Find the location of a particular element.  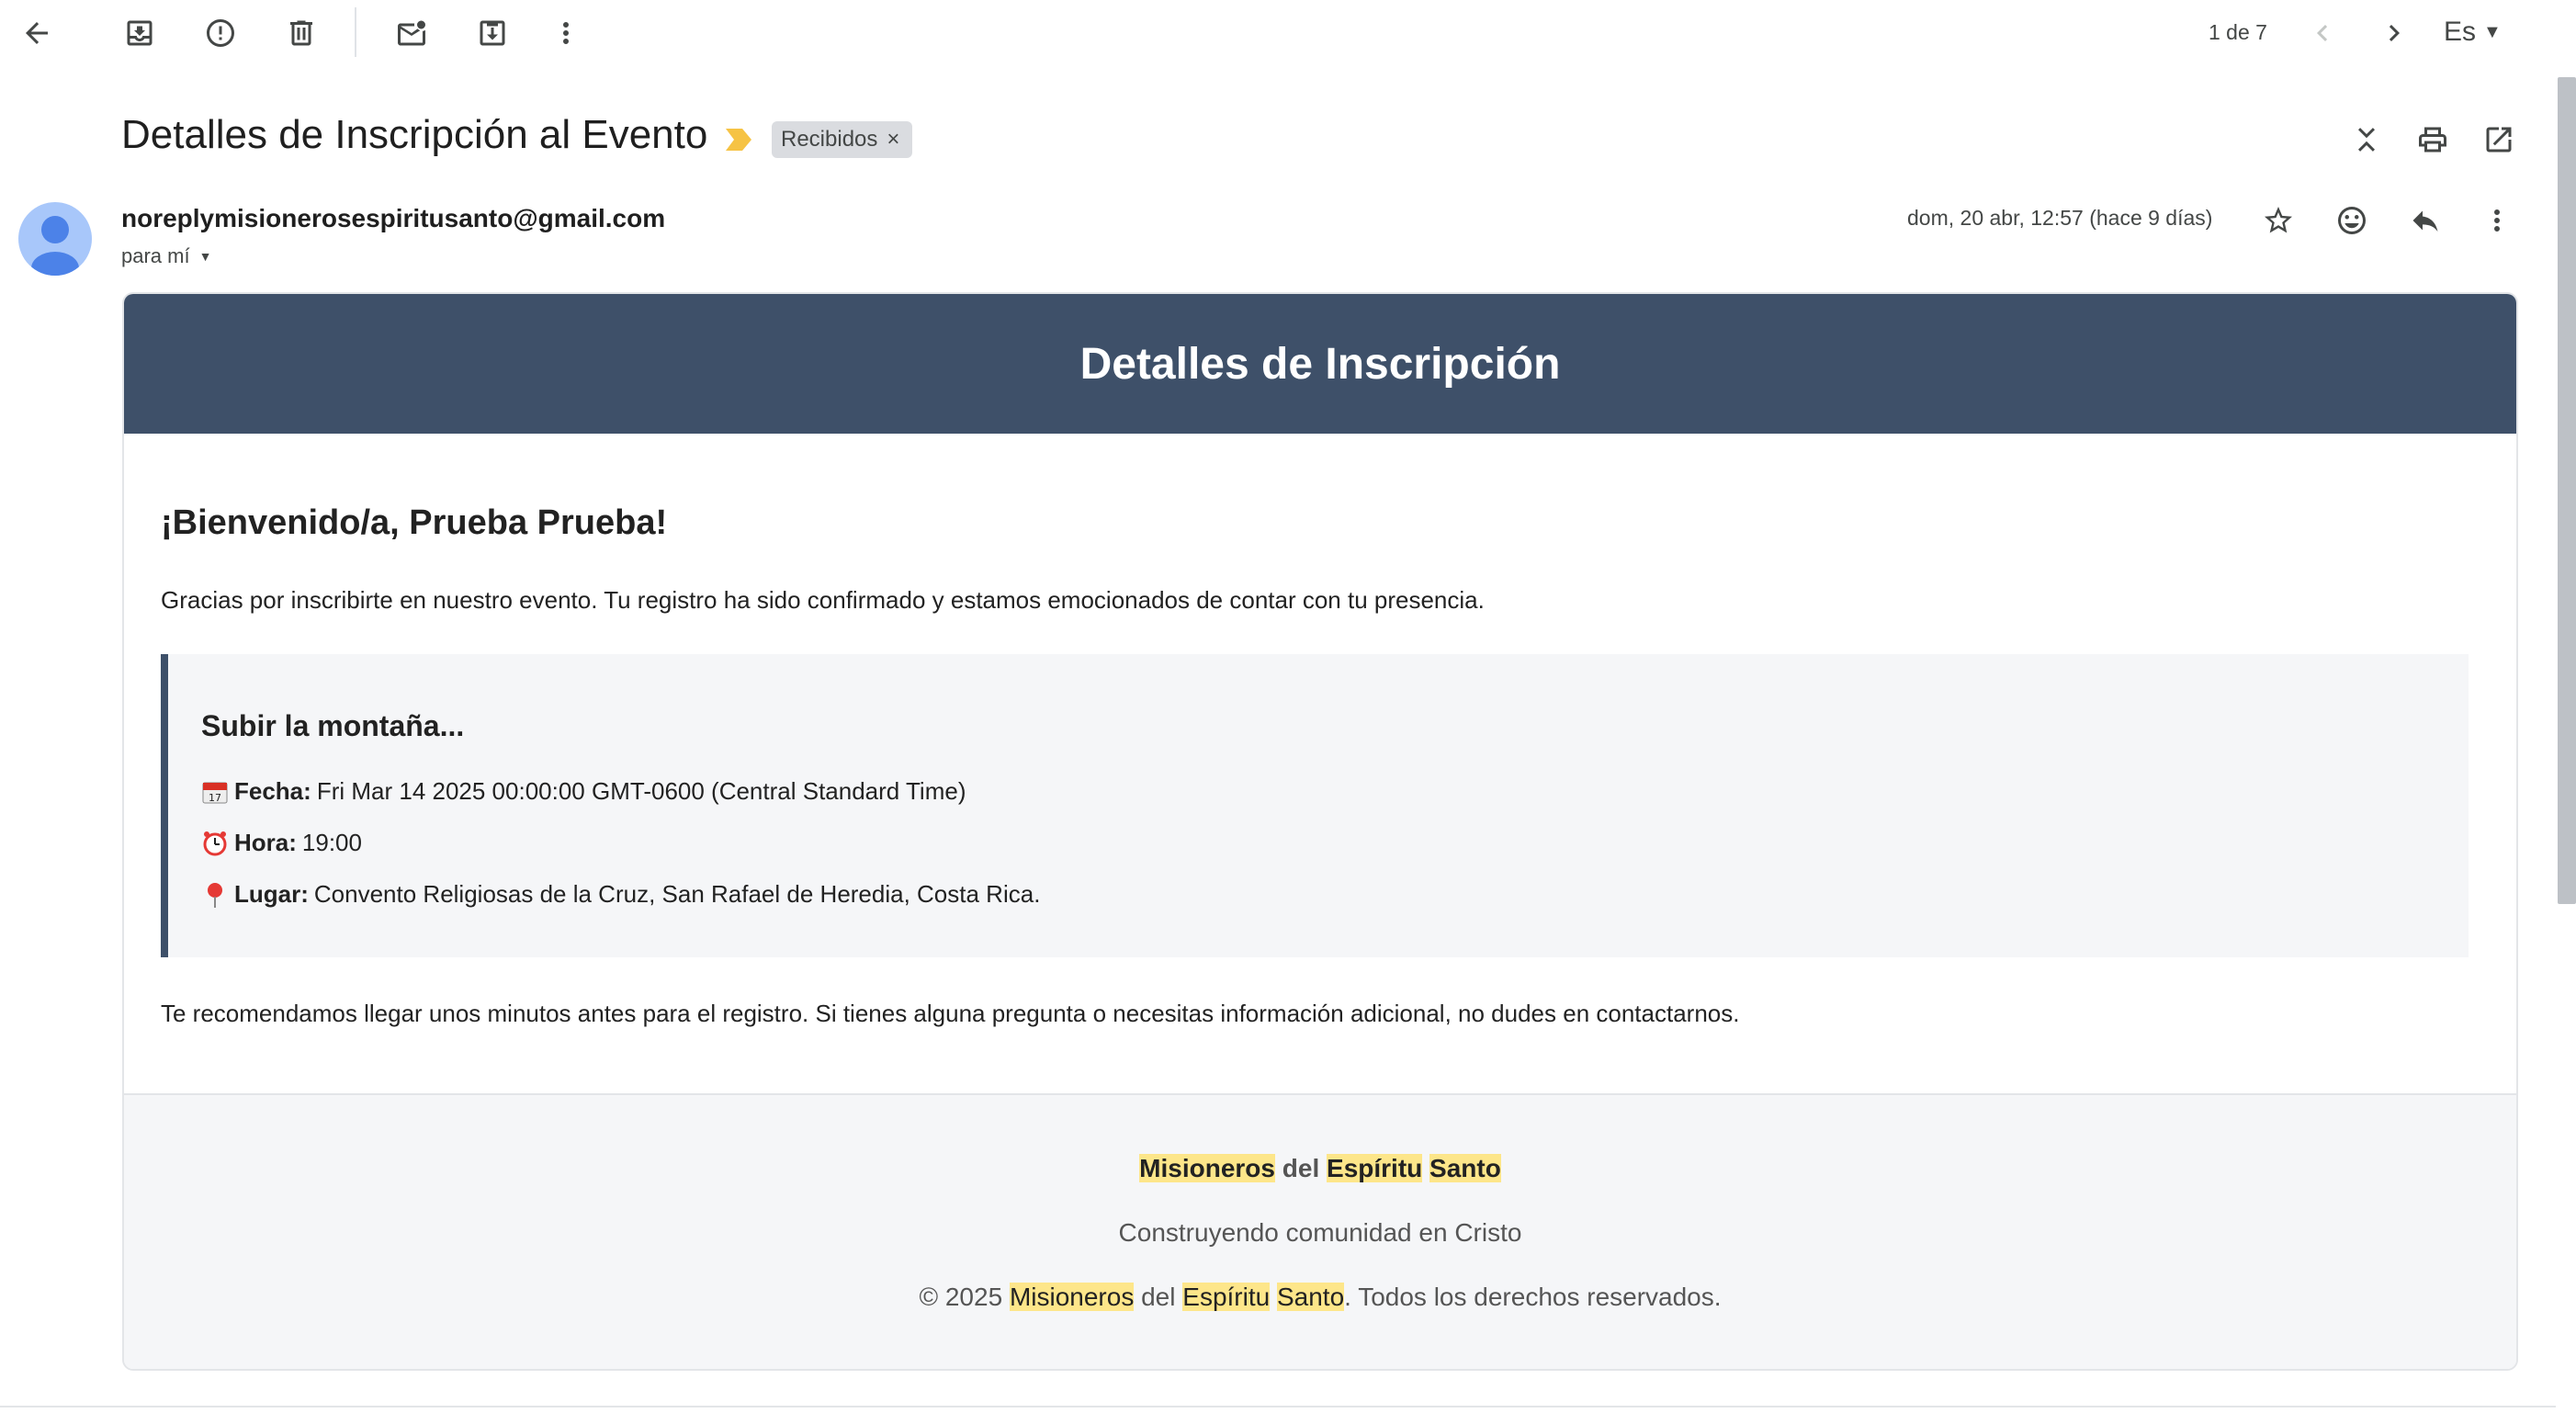

input-tools-button: Es ▼ is located at coordinates (2473, 32).